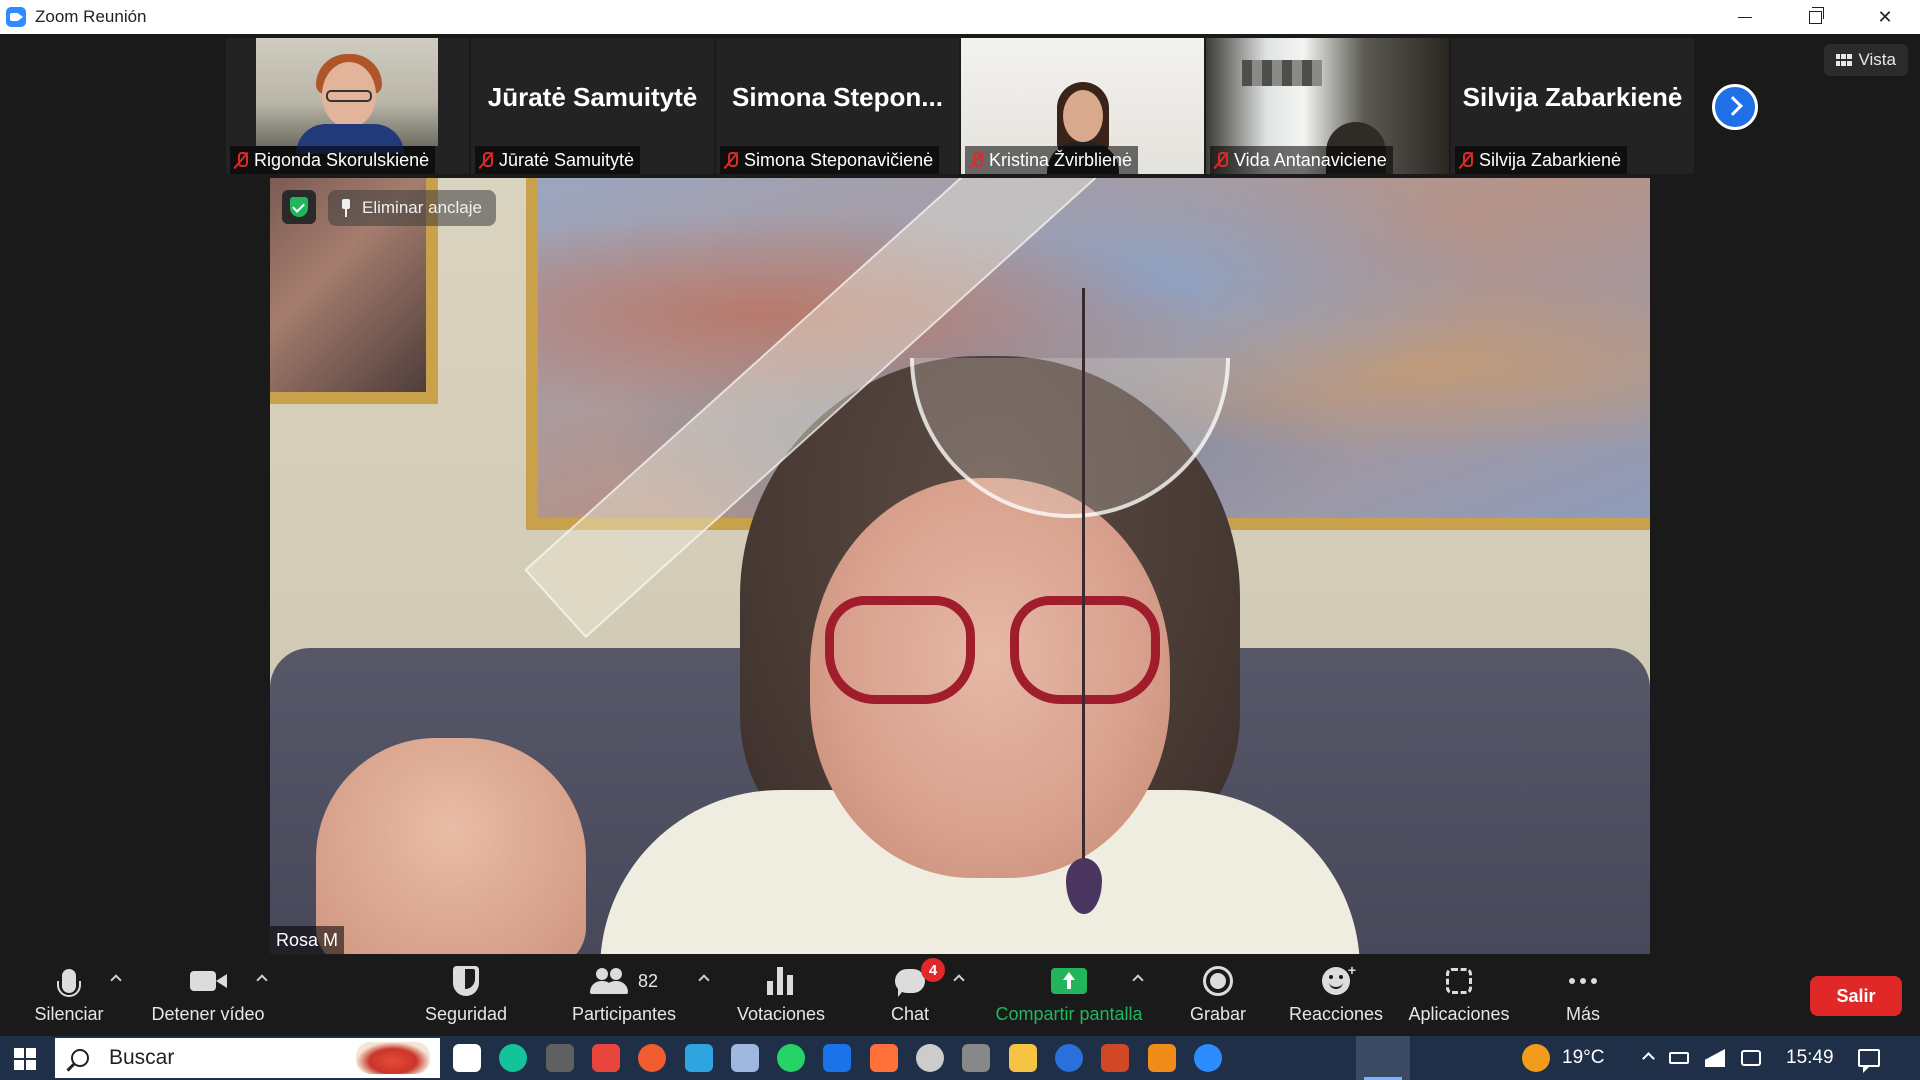  What do you see at coordinates (208, 981) in the screenshot?
I see `video-camera-icon` at bounding box center [208, 981].